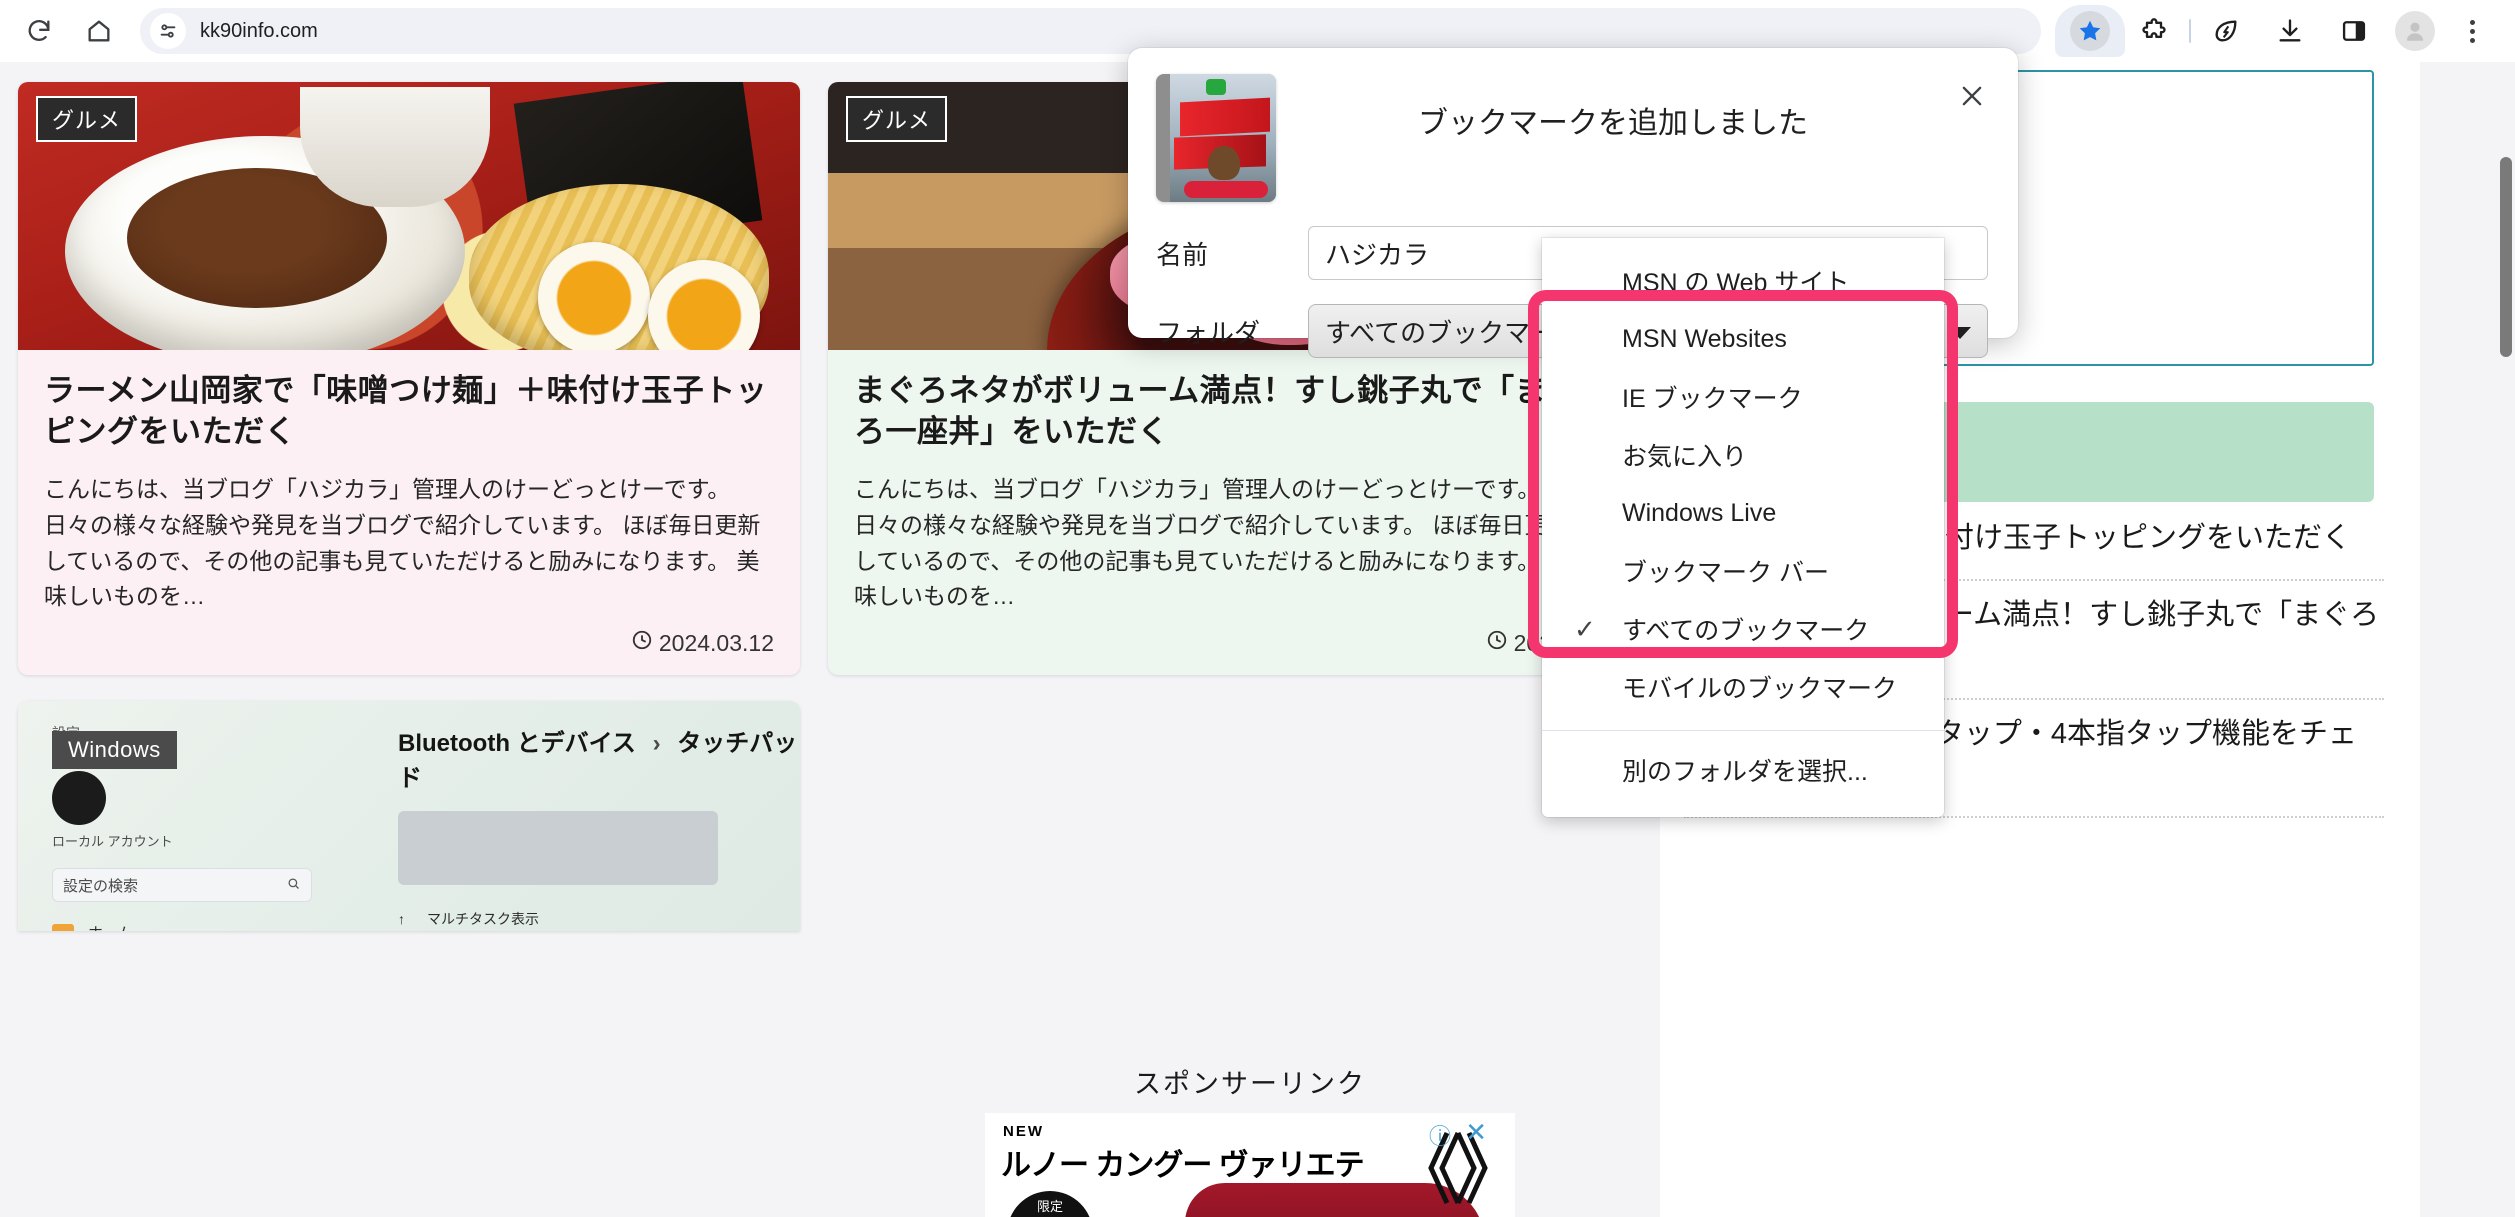 The width and height of the screenshot is (2515, 1217). Describe the element at coordinates (1725, 573) in the screenshot. I see `dropdown-item-label: ブックマーク バー` at that location.